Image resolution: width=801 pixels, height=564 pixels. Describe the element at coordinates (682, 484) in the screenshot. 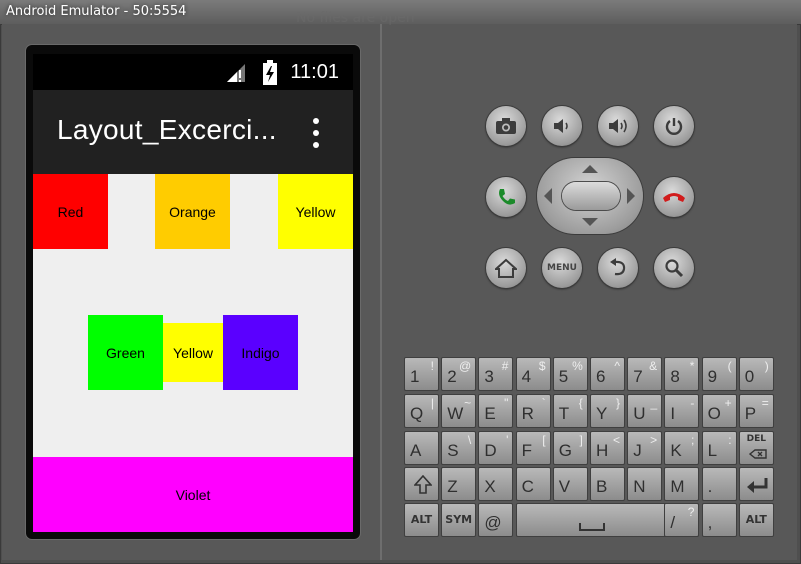

I see `key-row4-6: M` at that location.